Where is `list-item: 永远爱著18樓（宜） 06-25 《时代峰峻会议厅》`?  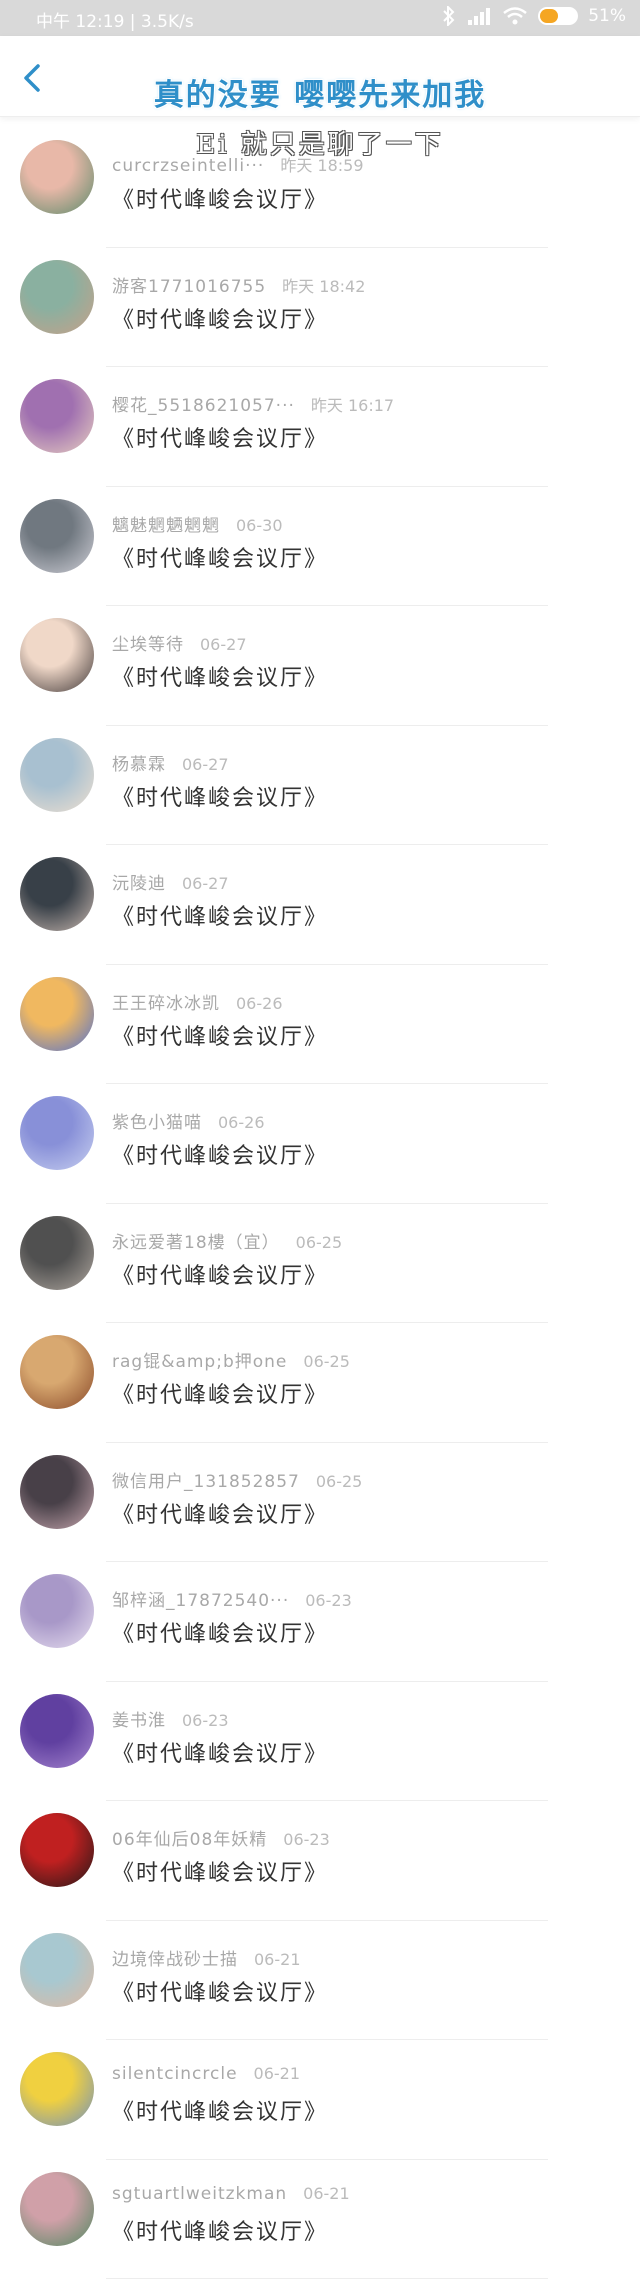 list-item: 永远爱著18樓（宜） 06-25 《时代峰峻会议厅》 is located at coordinates (320, 1264).